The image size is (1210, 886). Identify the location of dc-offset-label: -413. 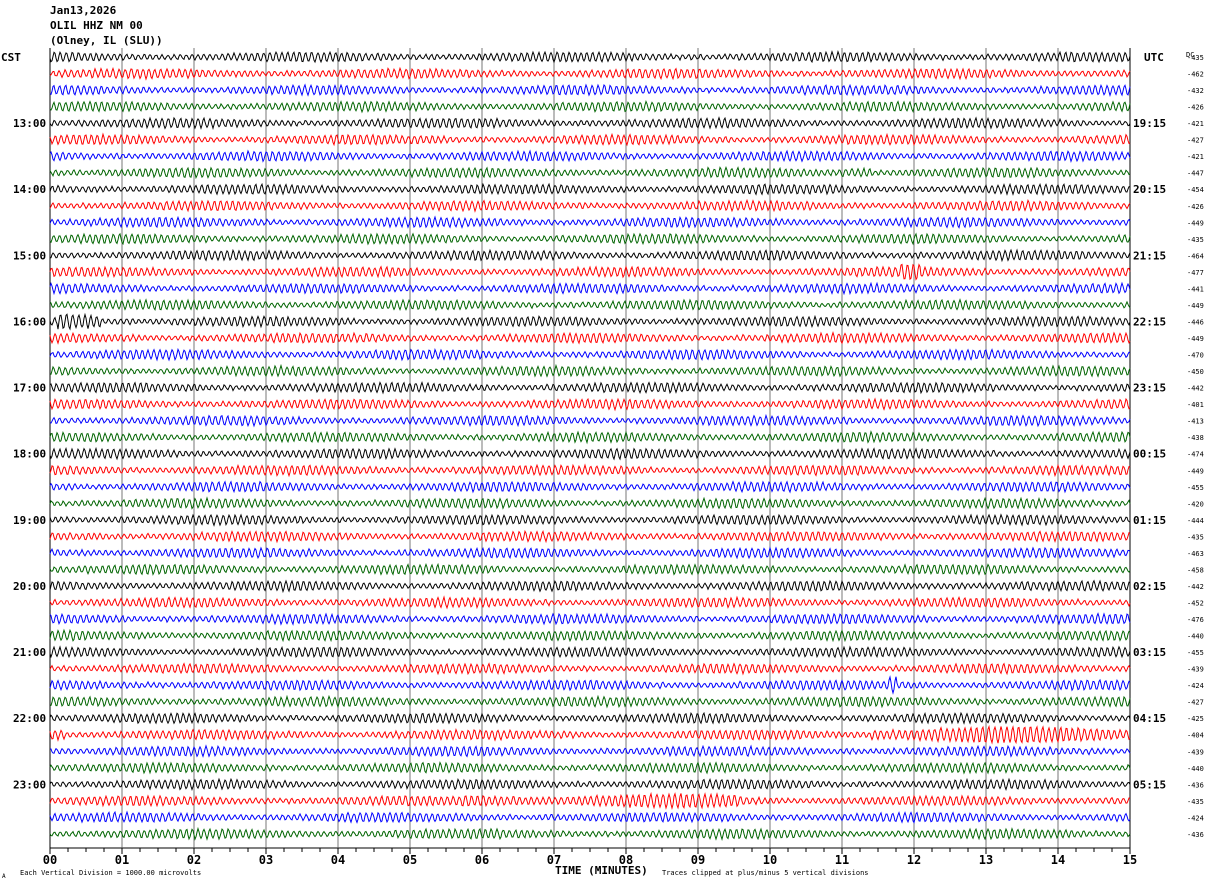
(1195, 422).